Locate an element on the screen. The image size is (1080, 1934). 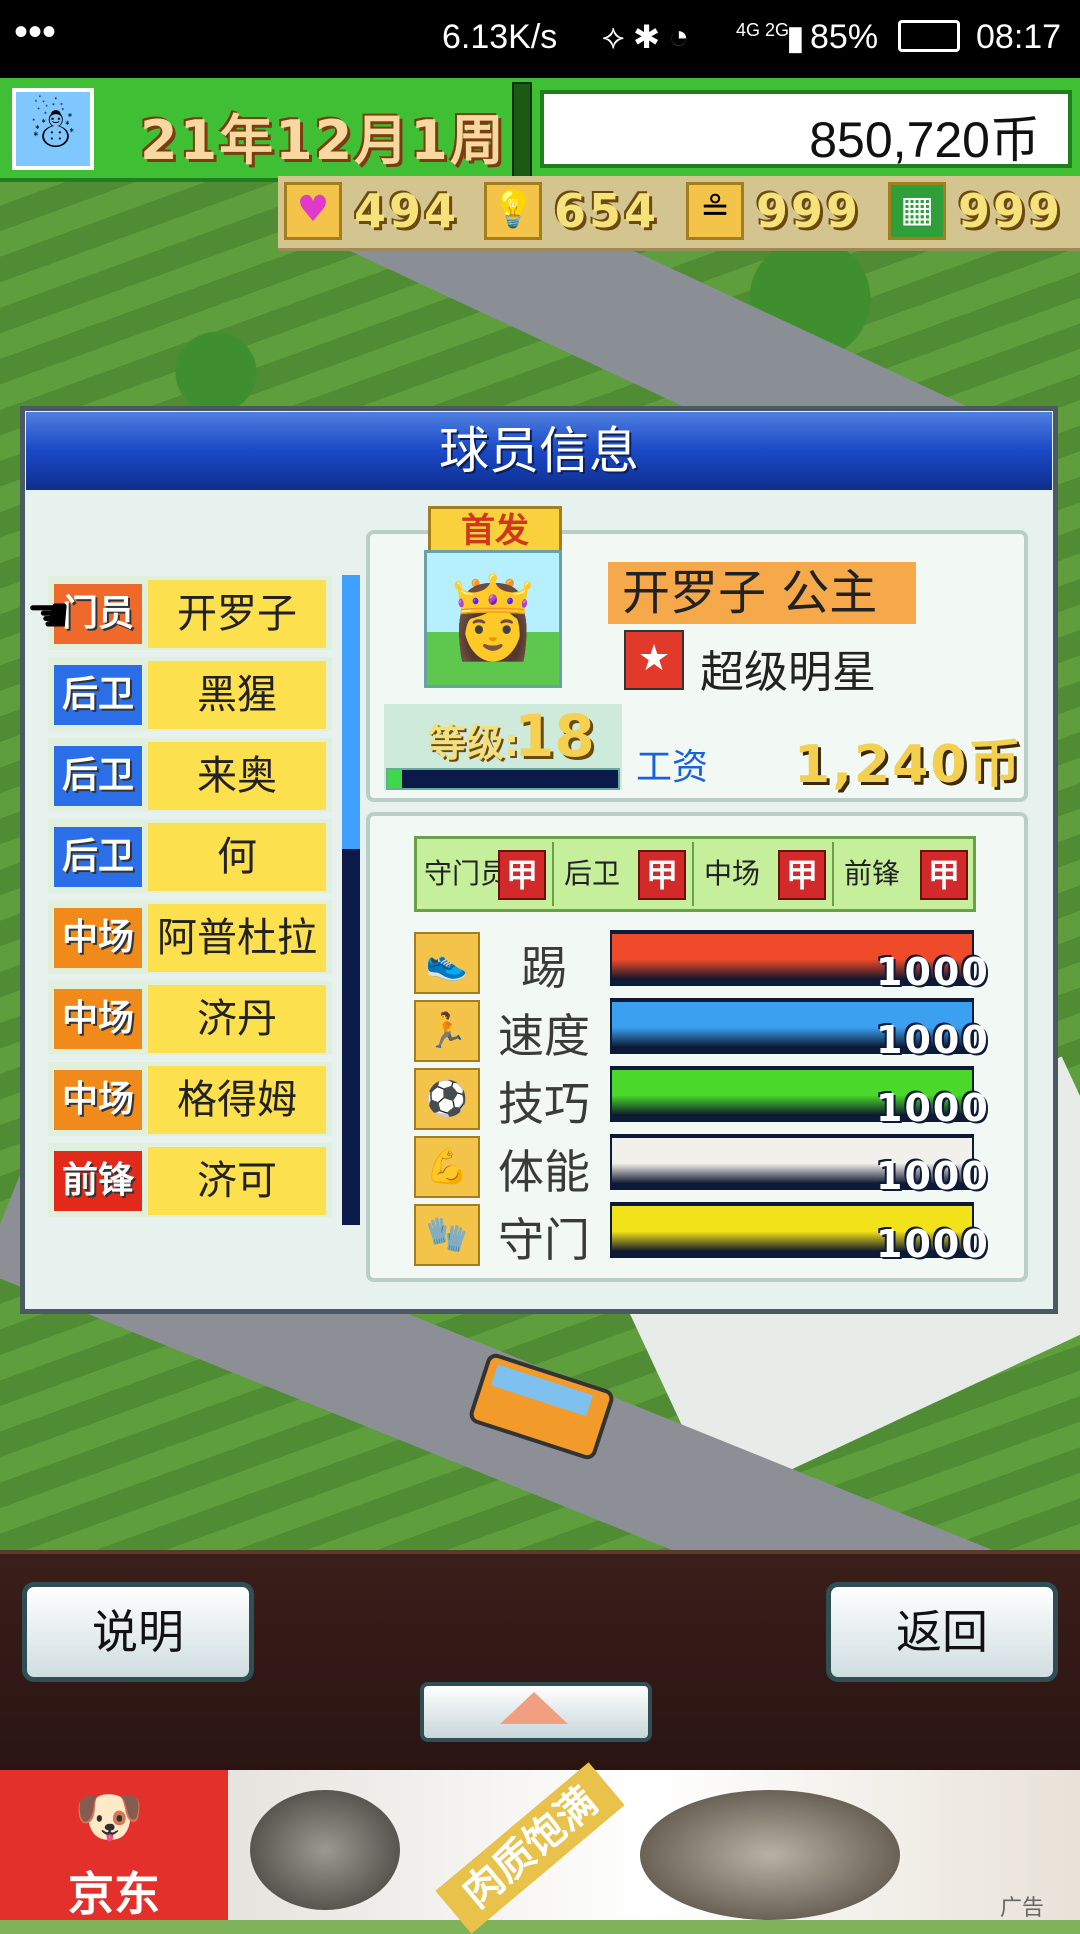
superstar-icon: ★ is located at coordinates (654, 660).